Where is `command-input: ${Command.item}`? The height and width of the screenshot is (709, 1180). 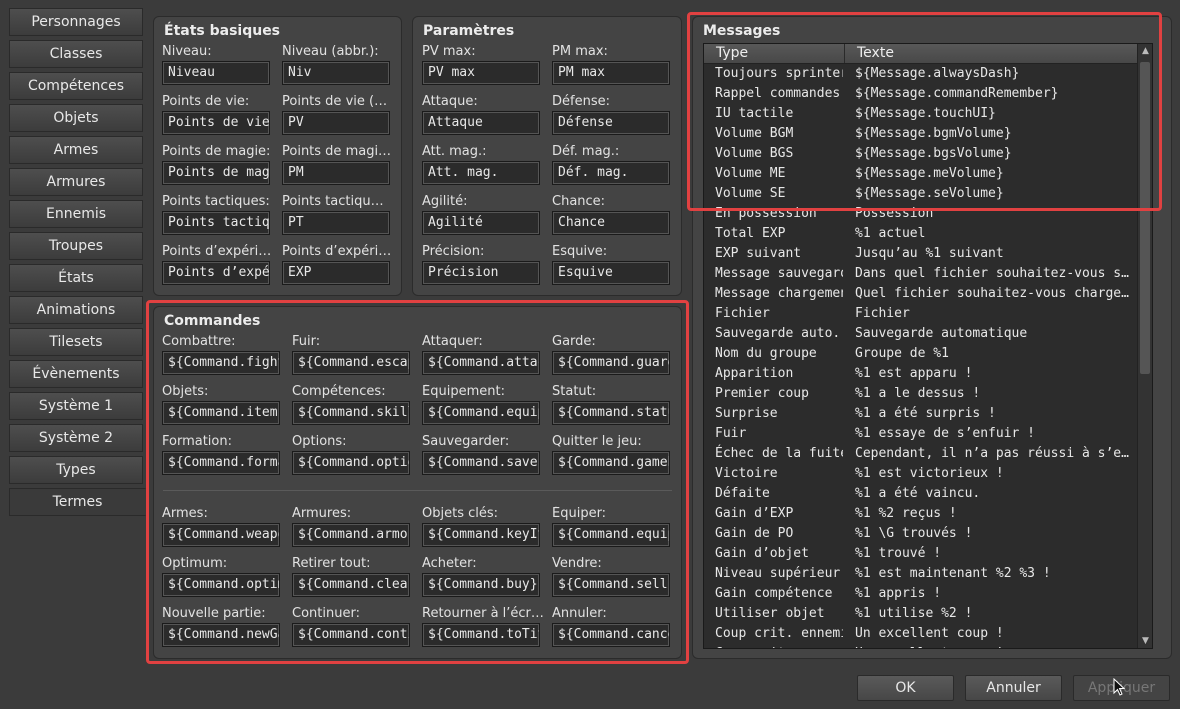 command-input: ${Command.item} is located at coordinates (221, 413).